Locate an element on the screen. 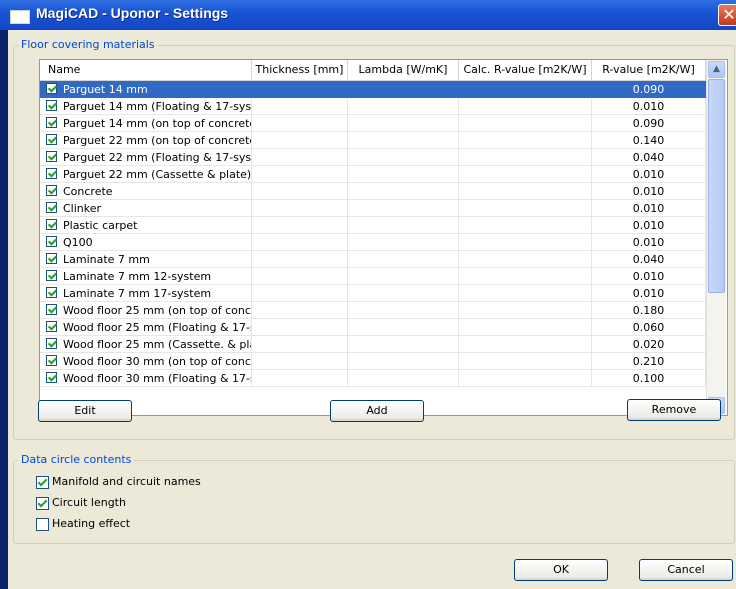  column-header-name: Name is located at coordinates (146, 70).